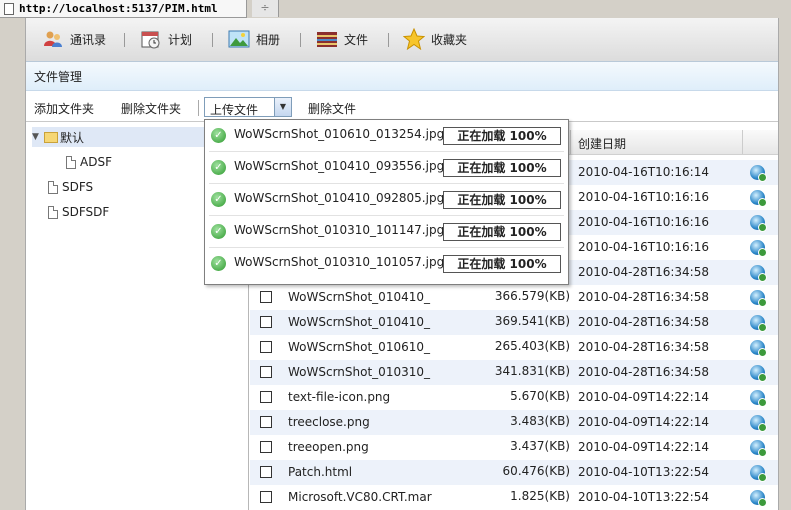  What do you see at coordinates (540, 496) in the screenshot?
I see `file-size: 1.825(KB)` at bounding box center [540, 496].